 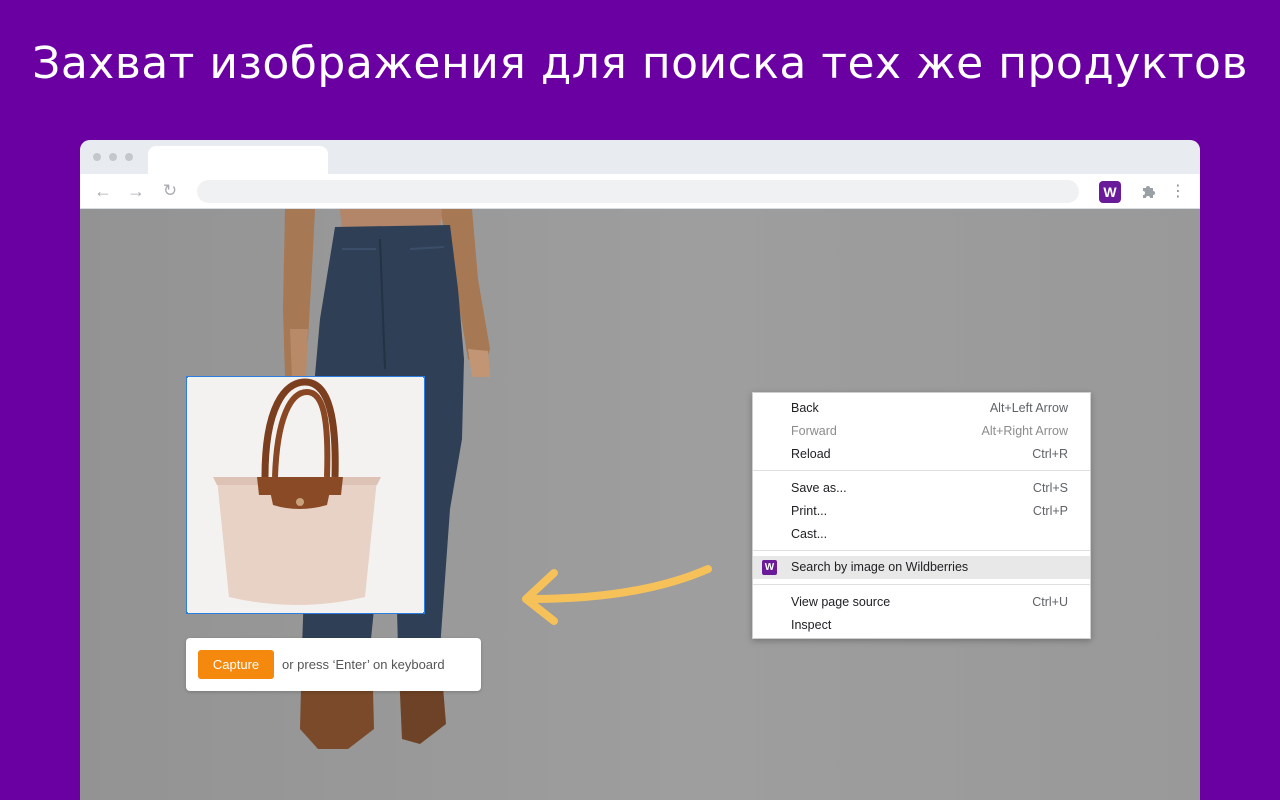 I want to click on menu-item-shortcut: Alt+Left Arrow, so click(x=1028, y=408).